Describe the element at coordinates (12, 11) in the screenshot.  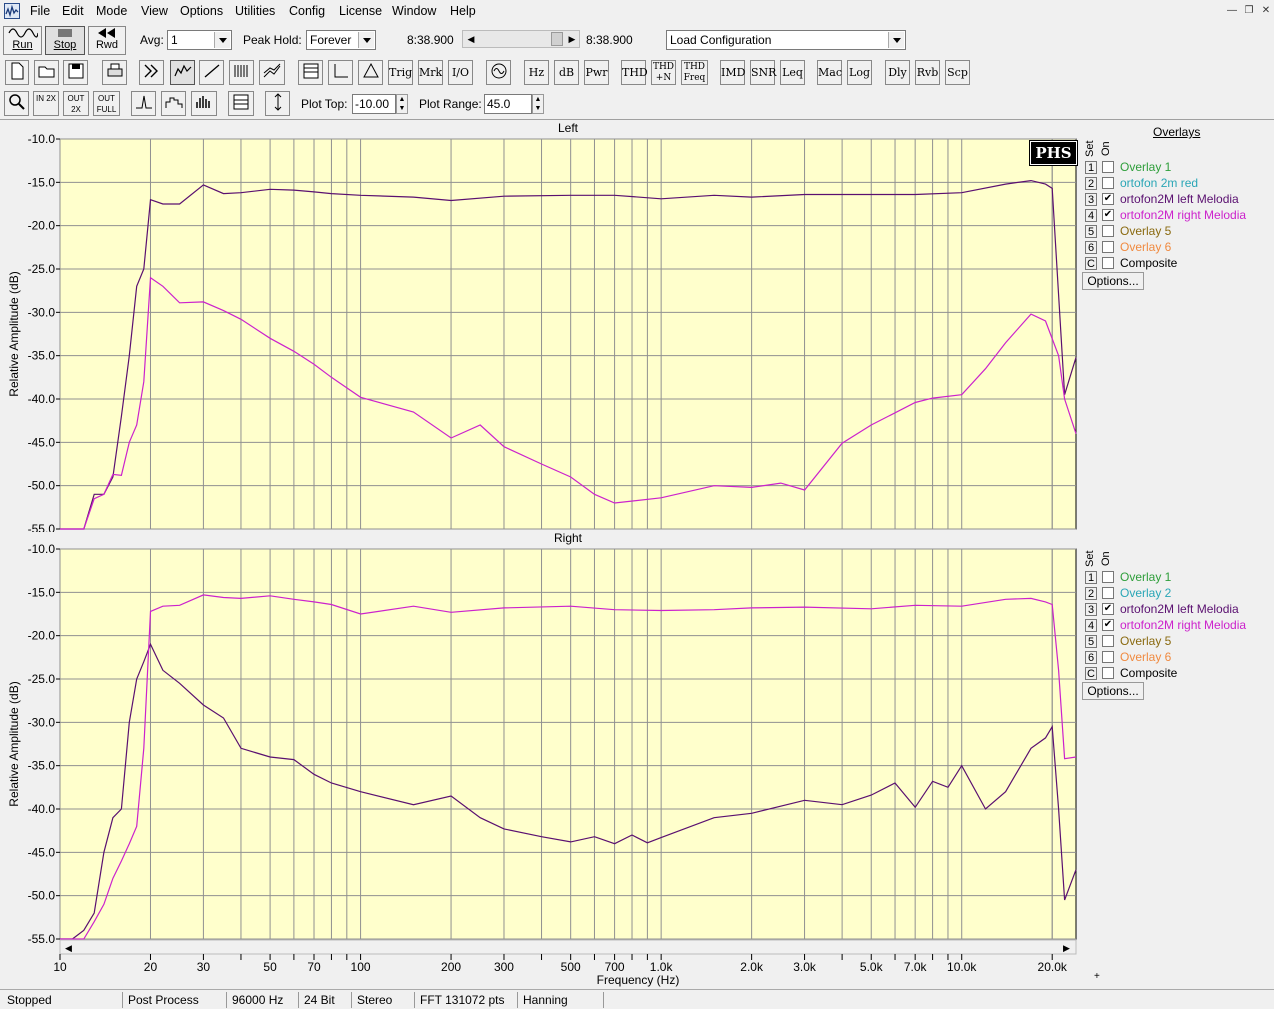
I see `app-icon` at that location.